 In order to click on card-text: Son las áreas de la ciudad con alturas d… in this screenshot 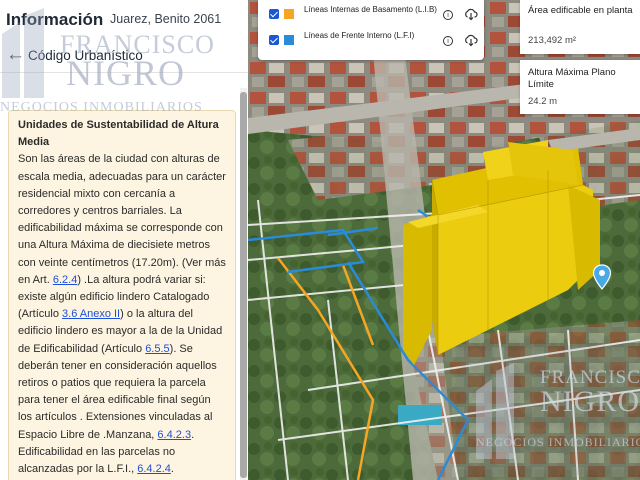, I will do `click(122, 219)`.